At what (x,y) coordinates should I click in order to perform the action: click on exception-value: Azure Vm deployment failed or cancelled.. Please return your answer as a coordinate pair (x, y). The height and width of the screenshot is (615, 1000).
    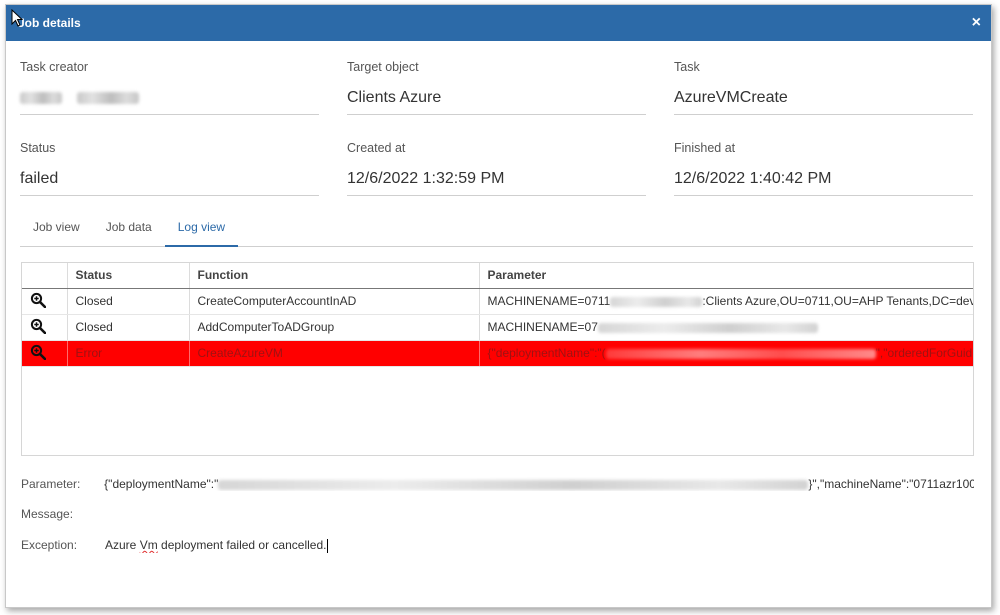
    Looking at the image, I should click on (217, 545).